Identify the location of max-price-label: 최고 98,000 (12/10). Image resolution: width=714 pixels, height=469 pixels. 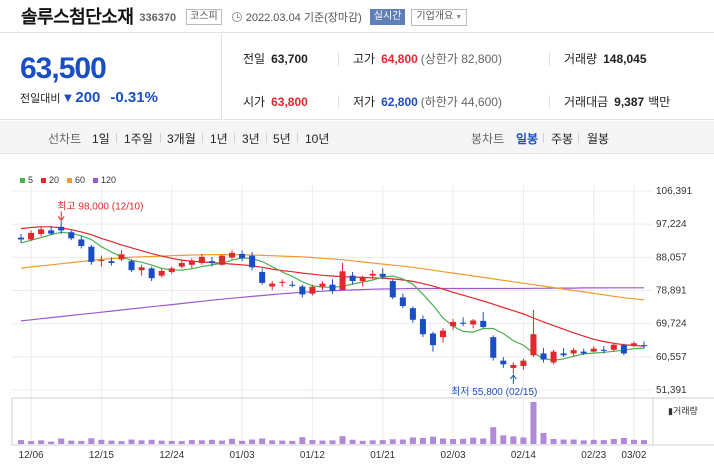
(100, 206).